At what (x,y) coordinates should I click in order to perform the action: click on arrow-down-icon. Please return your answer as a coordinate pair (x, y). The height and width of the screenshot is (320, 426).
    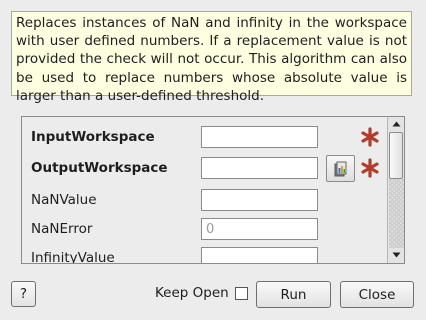
    Looking at the image, I should click on (396, 255).